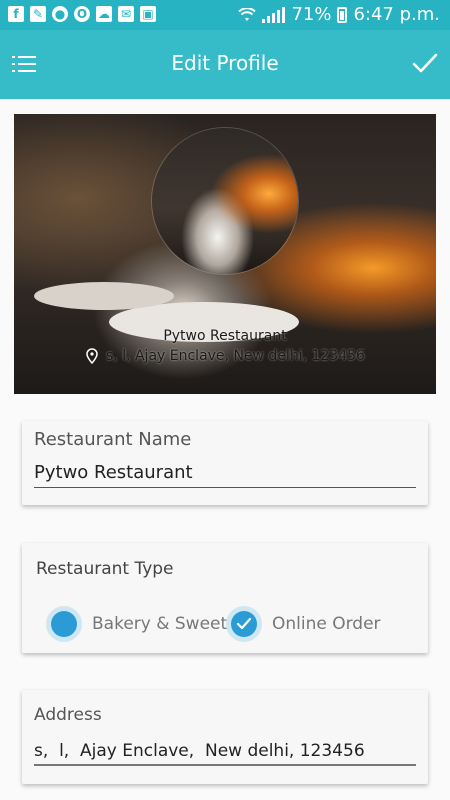 This screenshot has width=450, height=800. I want to click on screen-icon: ▣, so click(148, 14).